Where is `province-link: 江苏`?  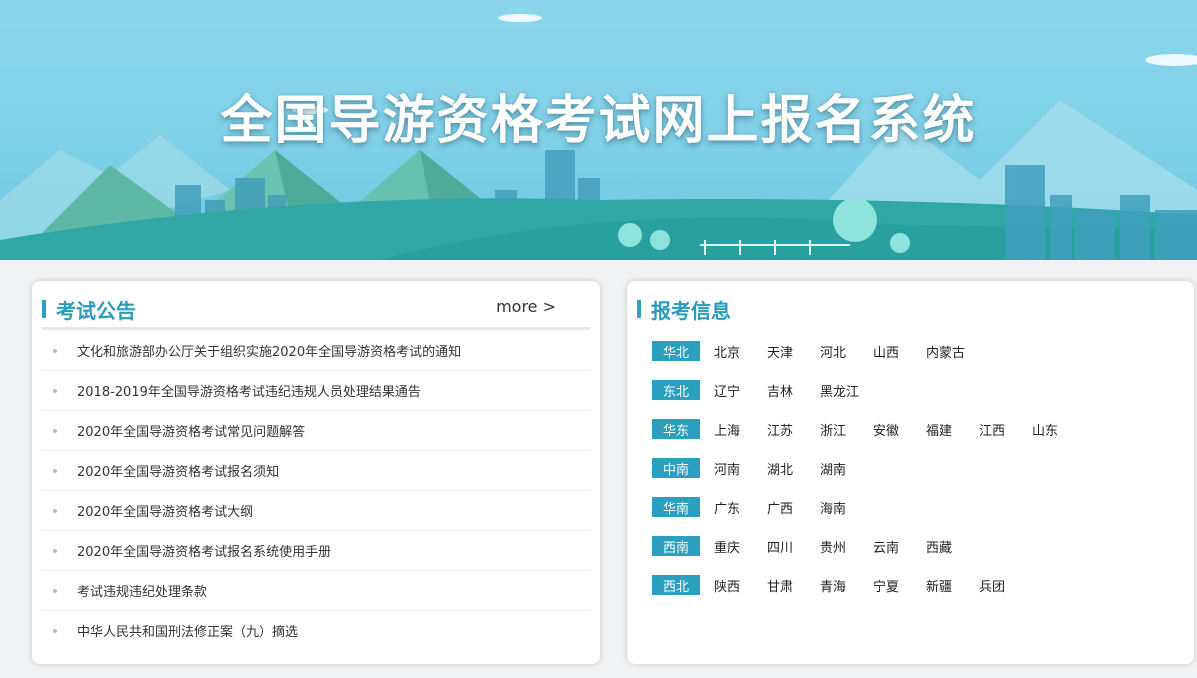
province-link: 江苏 is located at coordinates (793, 429).